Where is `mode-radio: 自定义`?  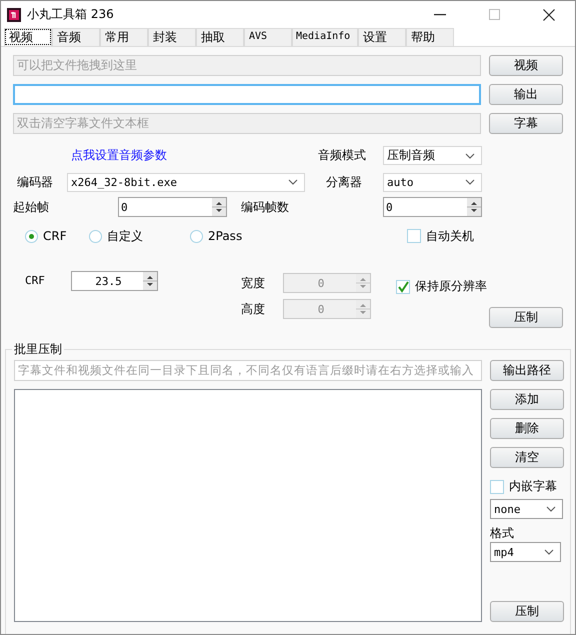 mode-radio: 自定义 is located at coordinates (139, 236).